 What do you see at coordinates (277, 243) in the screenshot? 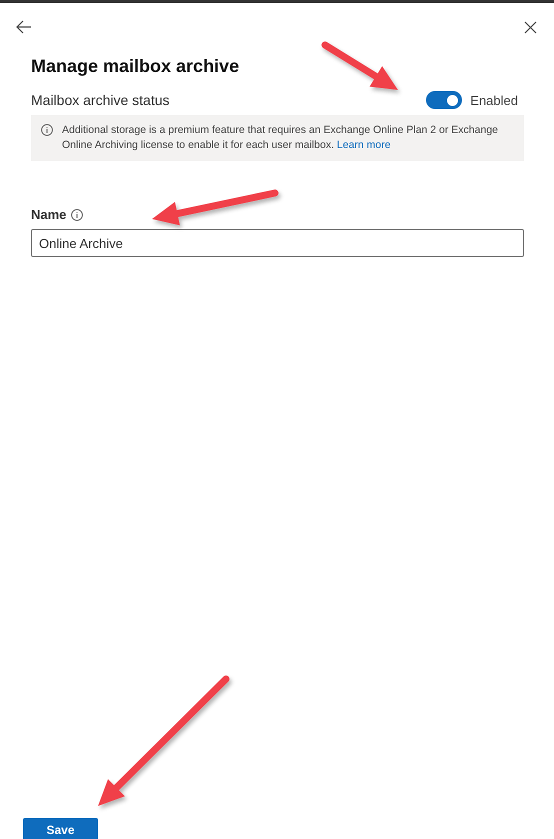
I see `name-input-field: Online Archive` at bounding box center [277, 243].